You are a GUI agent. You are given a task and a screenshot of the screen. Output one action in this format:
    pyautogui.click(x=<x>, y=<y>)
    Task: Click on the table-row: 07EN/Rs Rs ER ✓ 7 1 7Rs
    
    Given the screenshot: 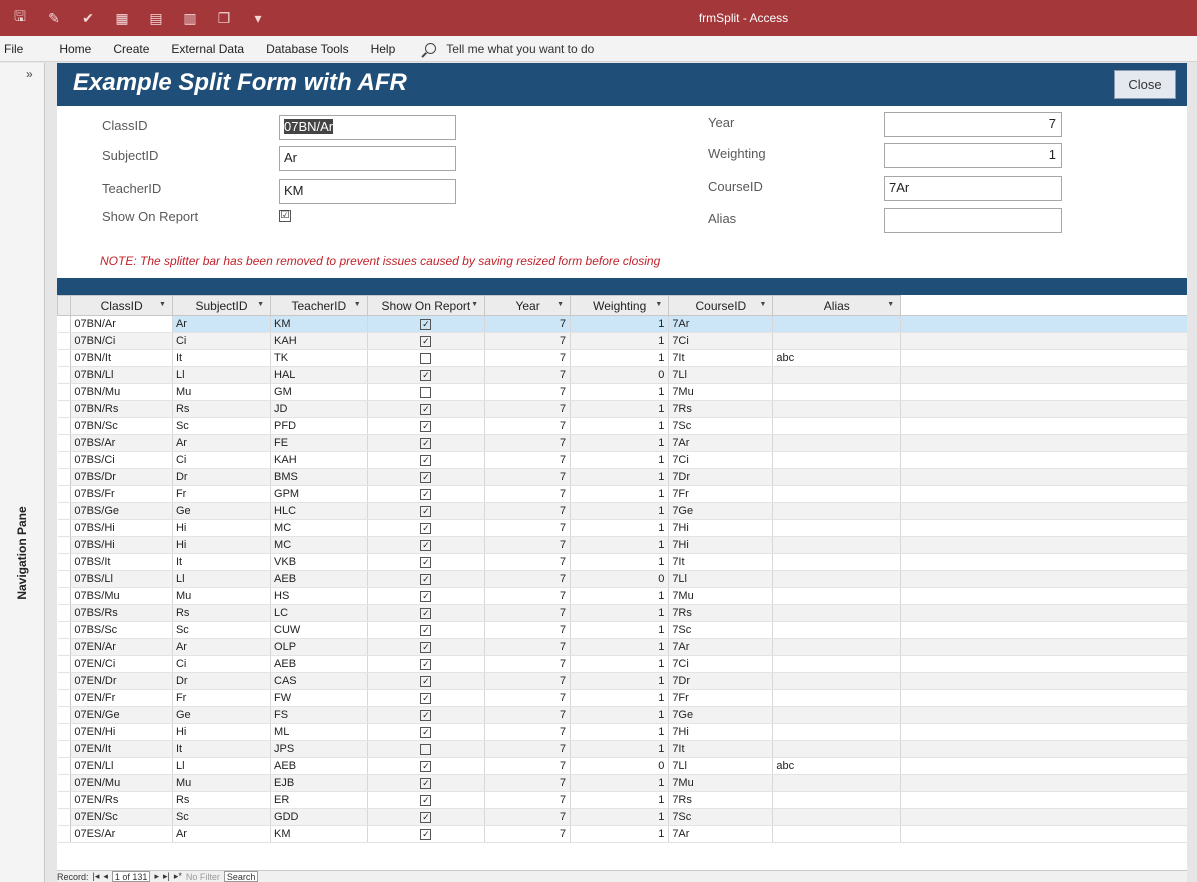 What is the action you would take?
    pyautogui.click(x=622, y=800)
    